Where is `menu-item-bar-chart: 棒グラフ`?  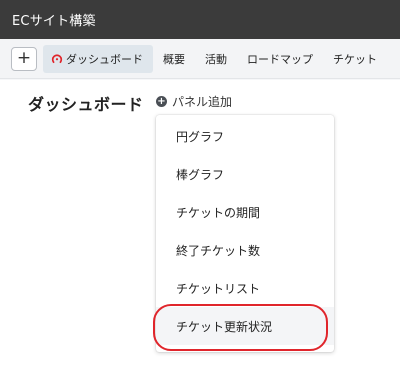
menu-item-bar-chart: 棒グラフ is located at coordinates (245, 174).